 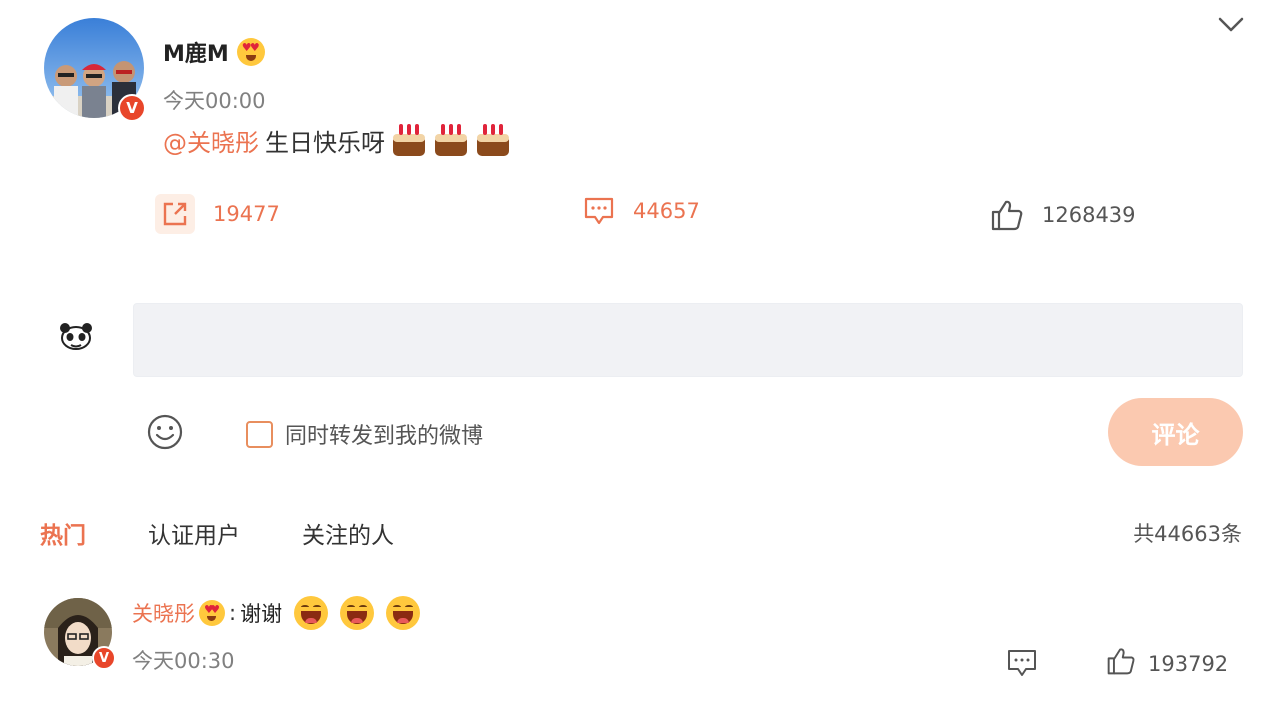 I want to click on comment-author-avatar: V, so click(x=80, y=634).